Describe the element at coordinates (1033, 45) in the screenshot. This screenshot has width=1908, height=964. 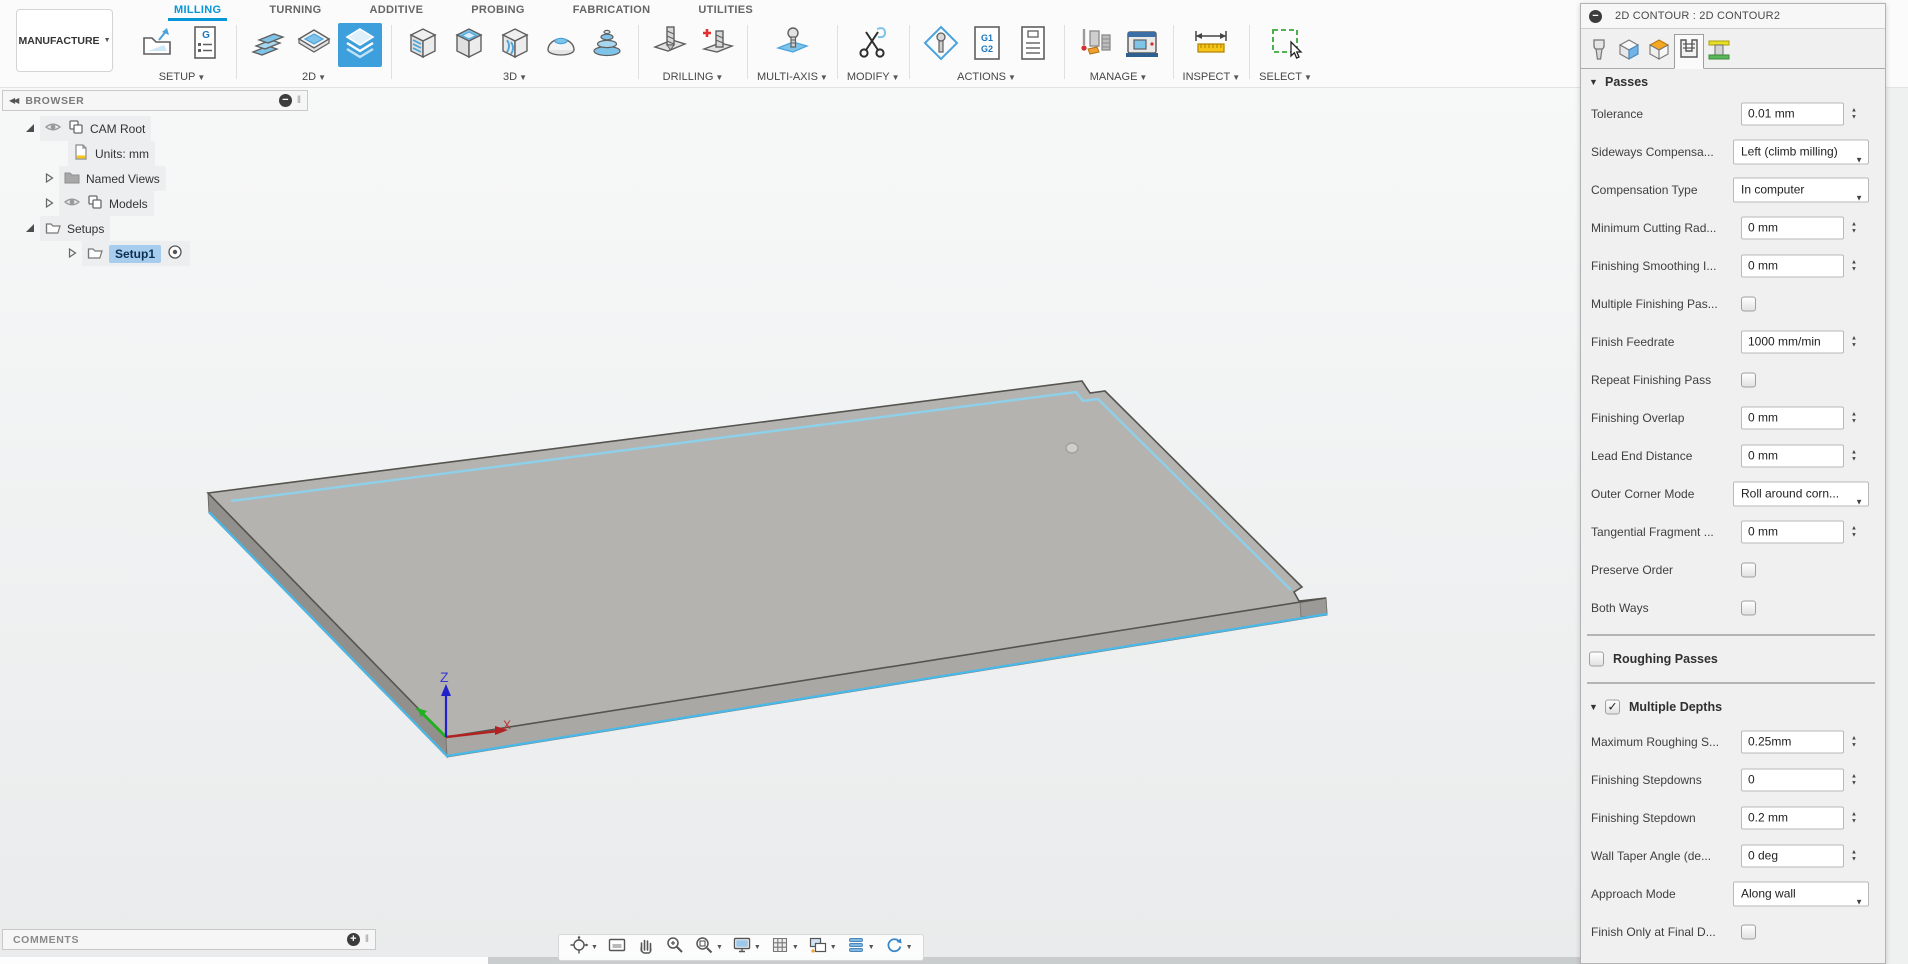
I see `setup-sheet-button` at that location.